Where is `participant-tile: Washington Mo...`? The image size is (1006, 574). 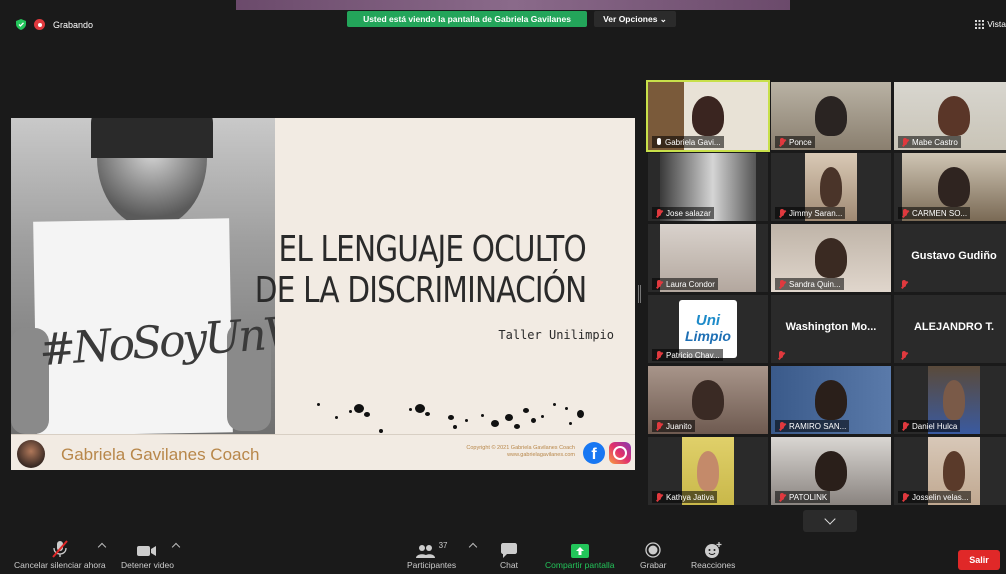
participant-tile: Washington Mo... is located at coordinates (831, 329).